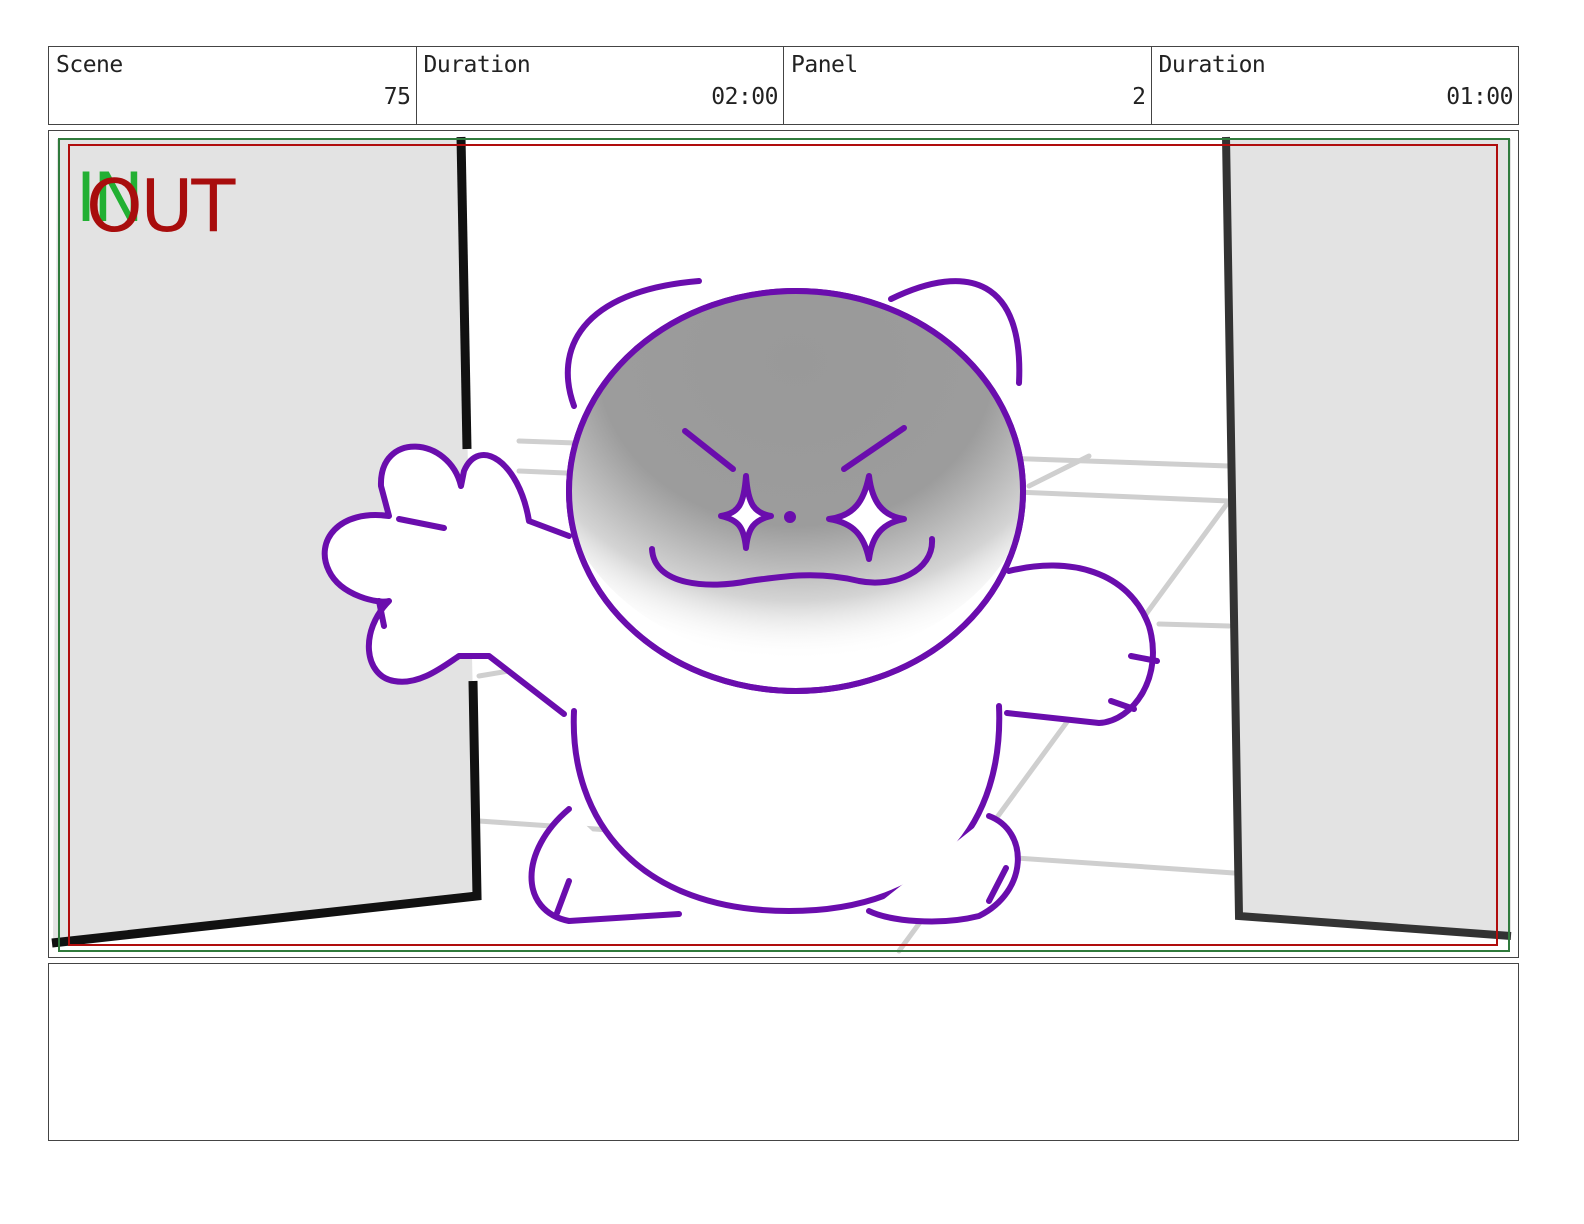  What do you see at coordinates (1367, 538) in the screenshot?
I see `right-door` at bounding box center [1367, 538].